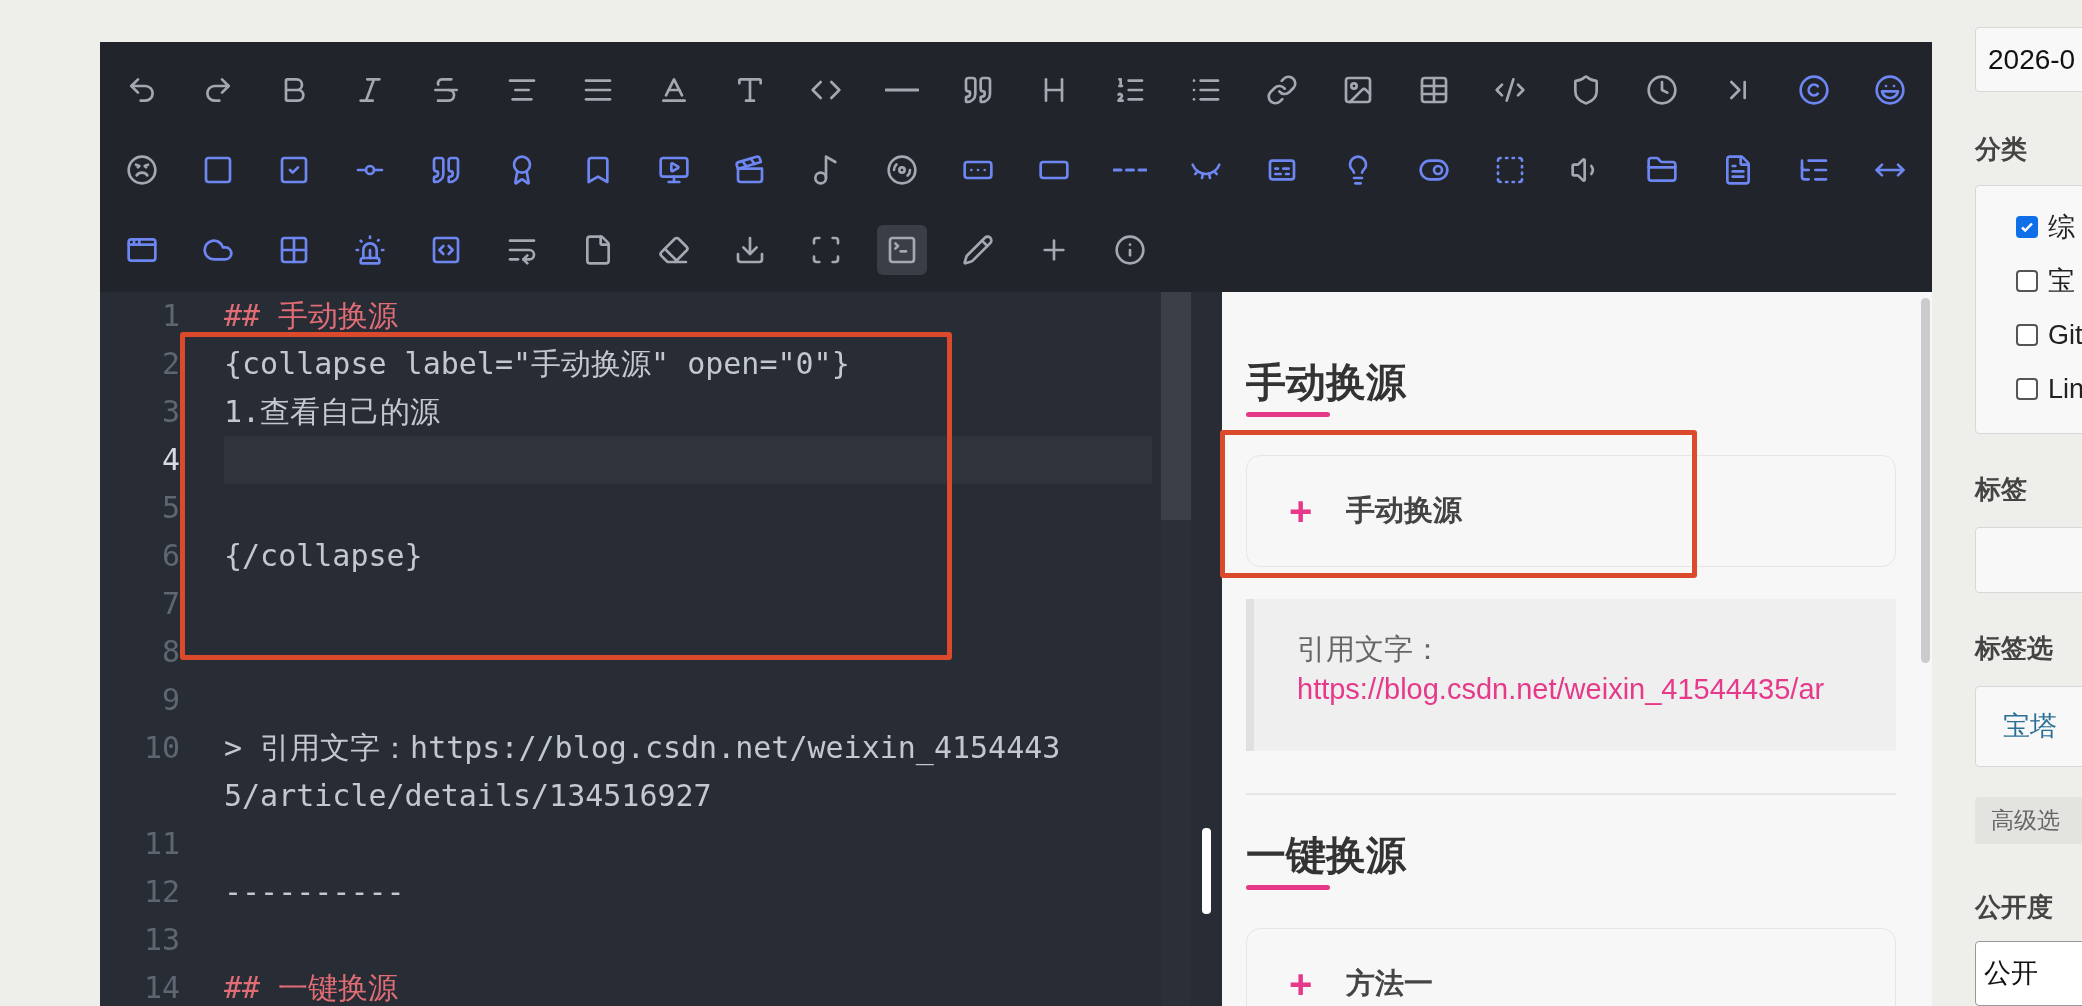 This screenshot has height=1006, width=2082. Describe the element at coordinates (2014, 907) in the screenshot. I see `section-title: 公开度` at that location.